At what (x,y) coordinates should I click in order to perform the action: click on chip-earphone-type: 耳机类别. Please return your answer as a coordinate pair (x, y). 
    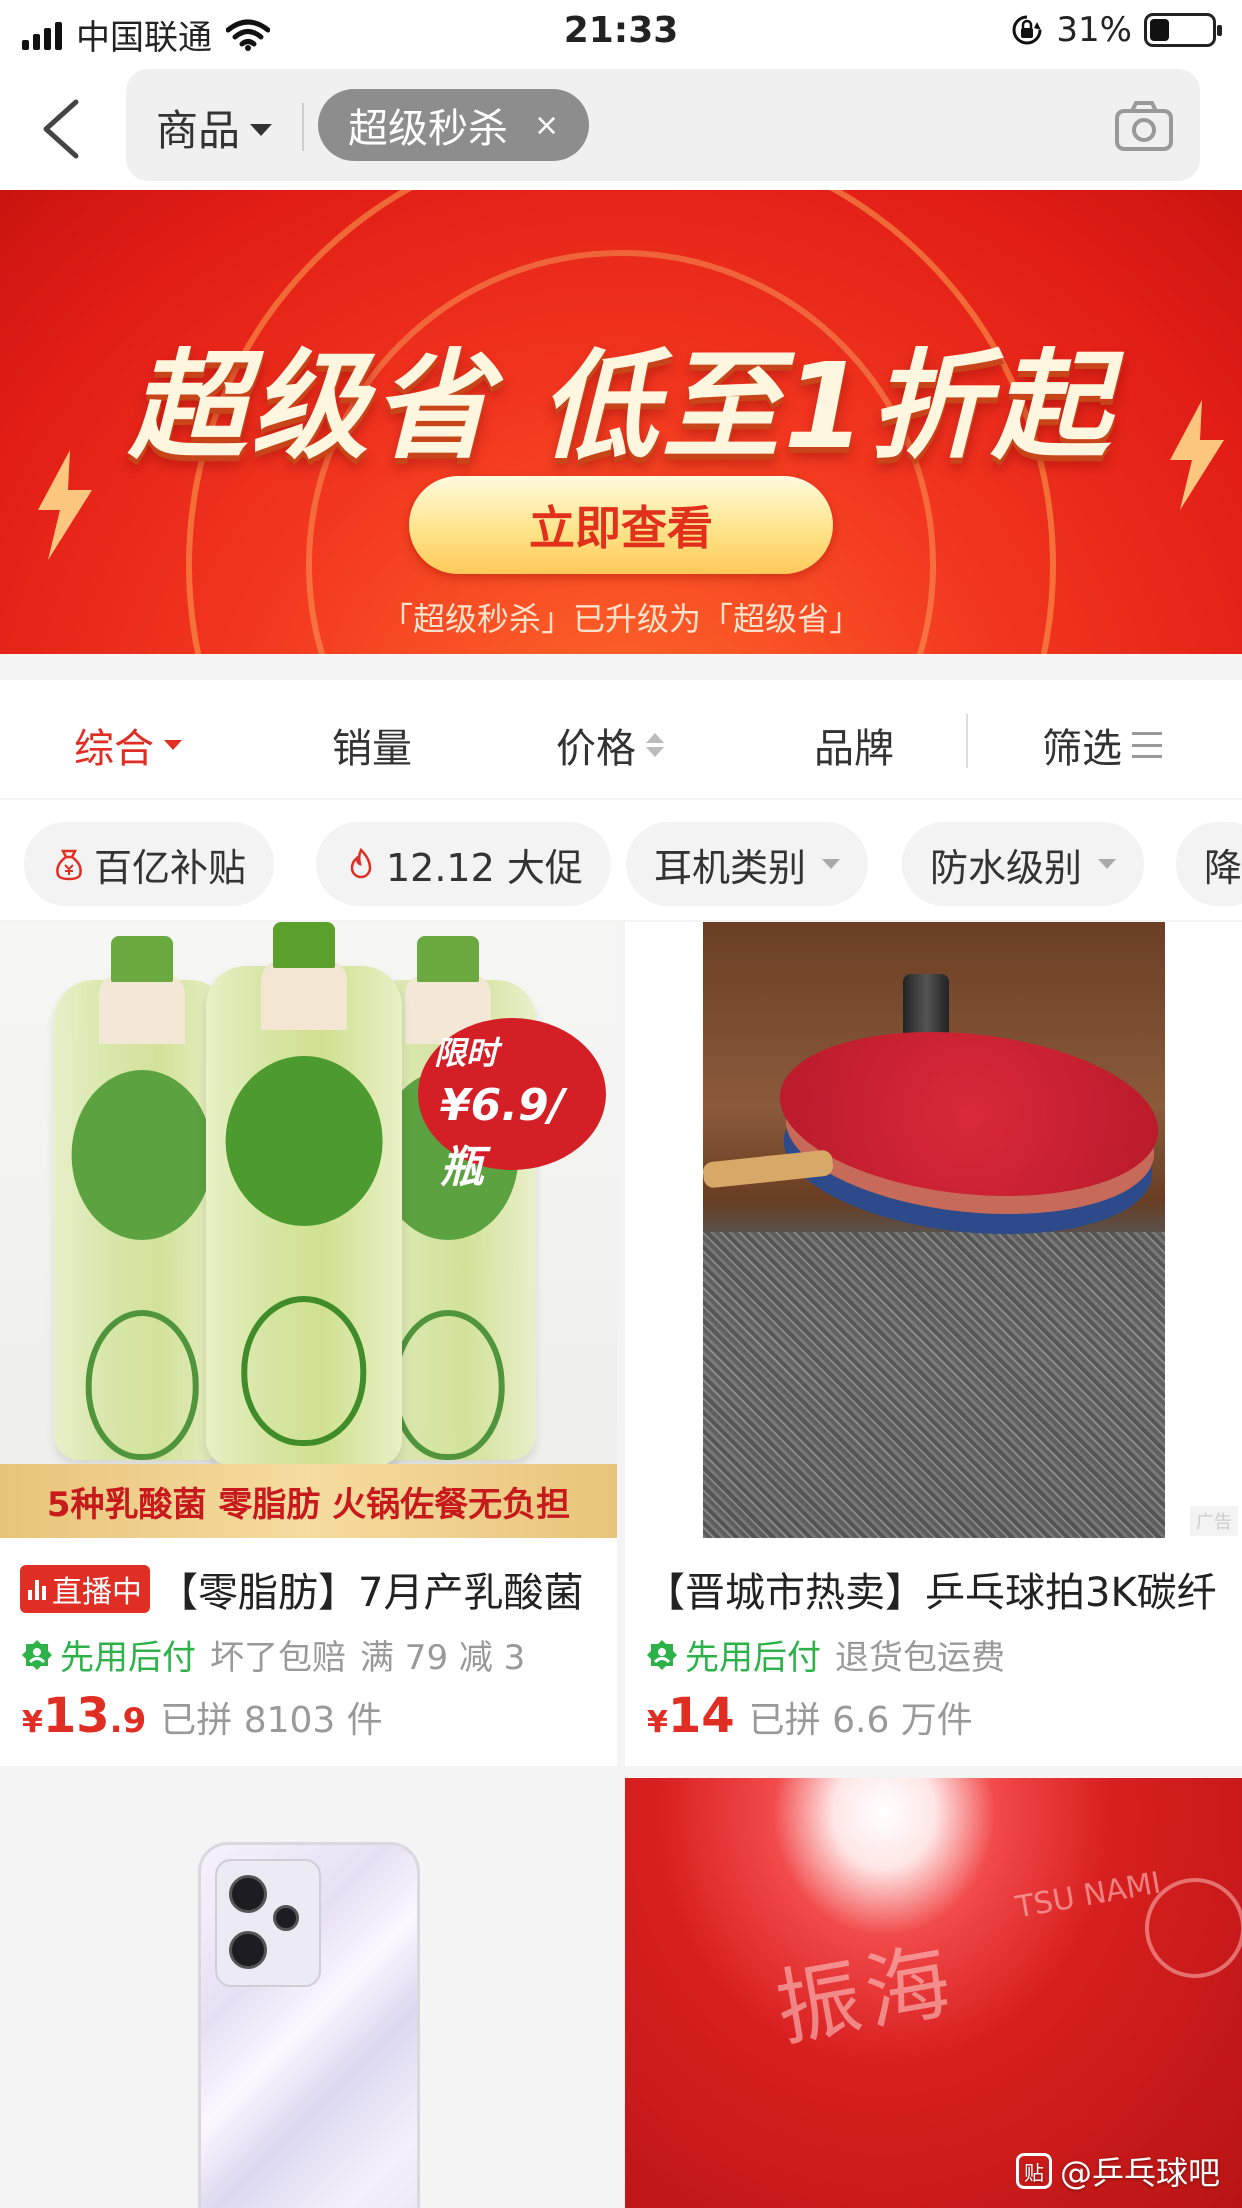
    Looking at the image, I should click on (747, 864).